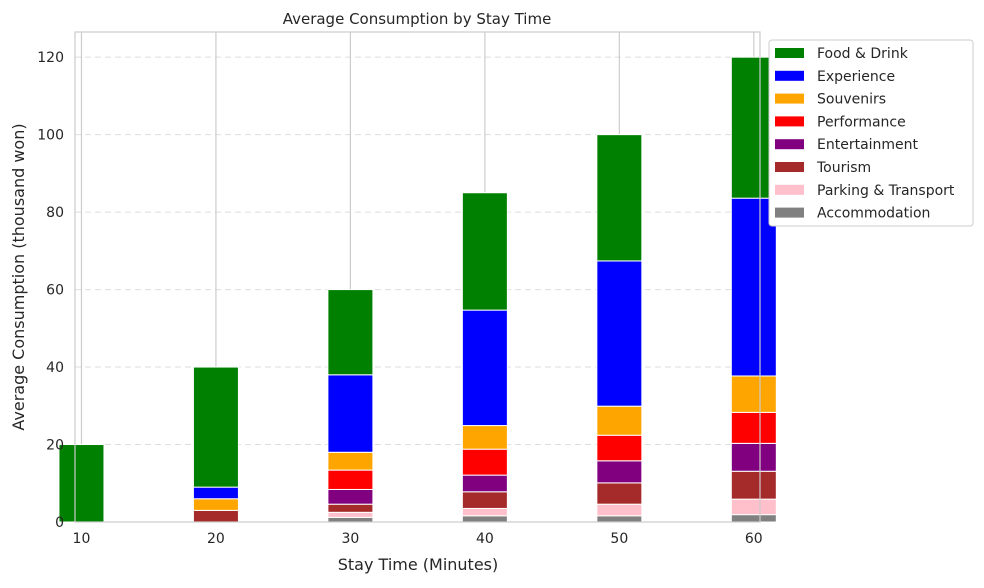  Describe the element at coordinates (619, 539) in the screenshot. I see `x-tick-label: 50` at that location.